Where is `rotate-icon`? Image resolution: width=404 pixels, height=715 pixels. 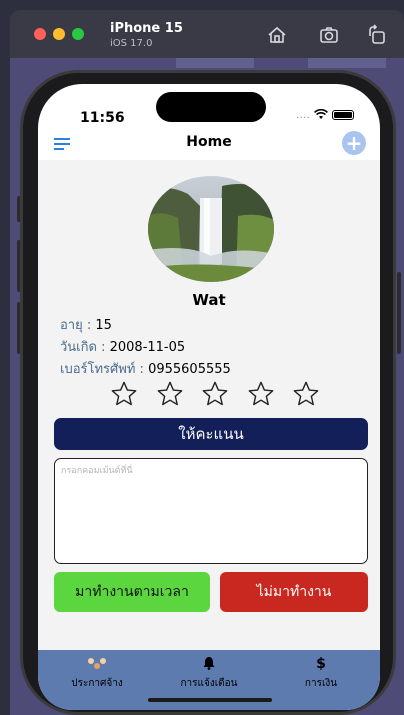 rotate-icon is located at coordinates (377, 35).